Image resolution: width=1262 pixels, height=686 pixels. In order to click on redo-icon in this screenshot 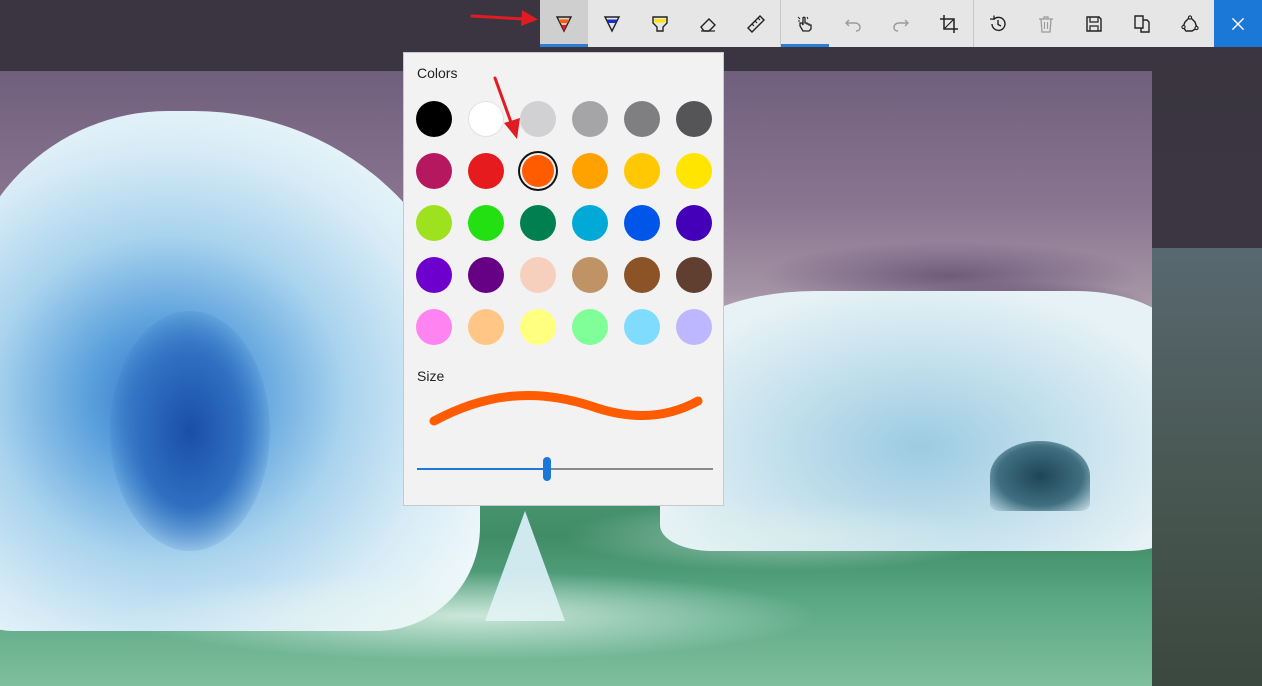, I will do `click(901, 25)`.